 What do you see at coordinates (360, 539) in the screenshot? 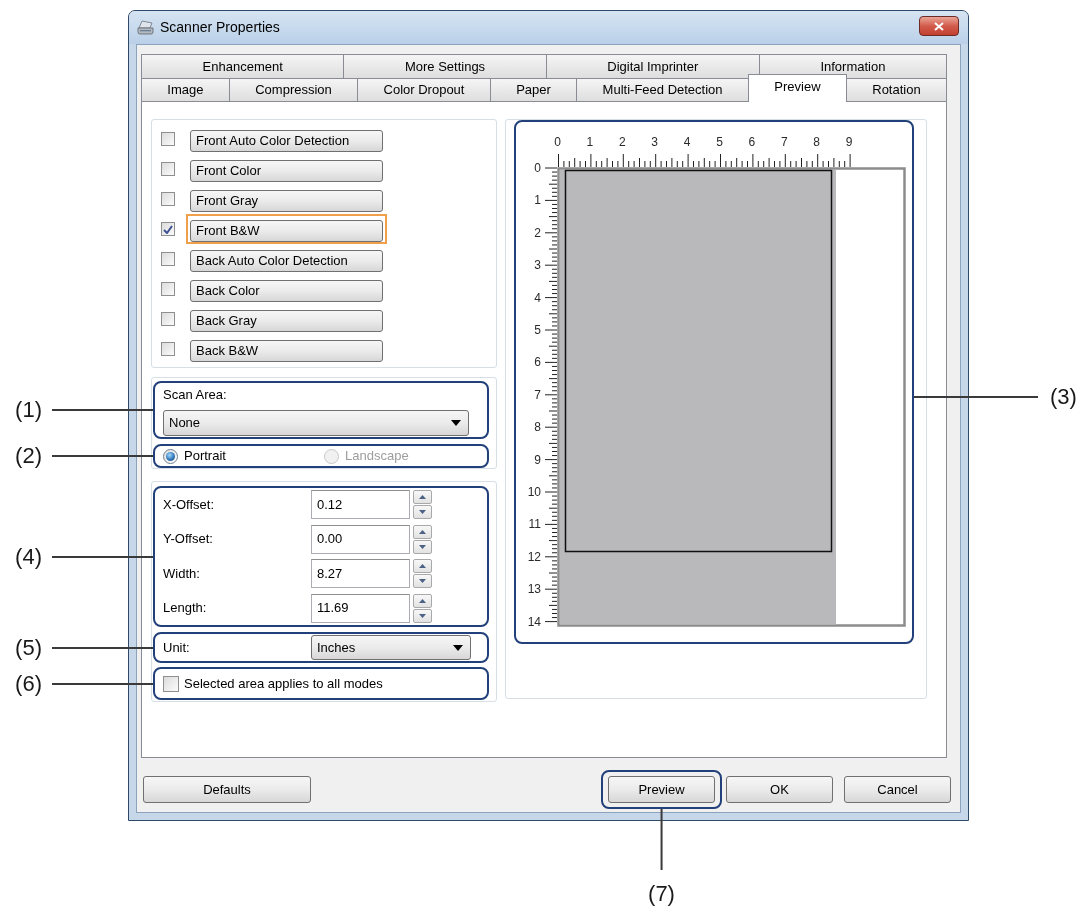
I see `input-field: 0.00` at bounding box center [360, 539].